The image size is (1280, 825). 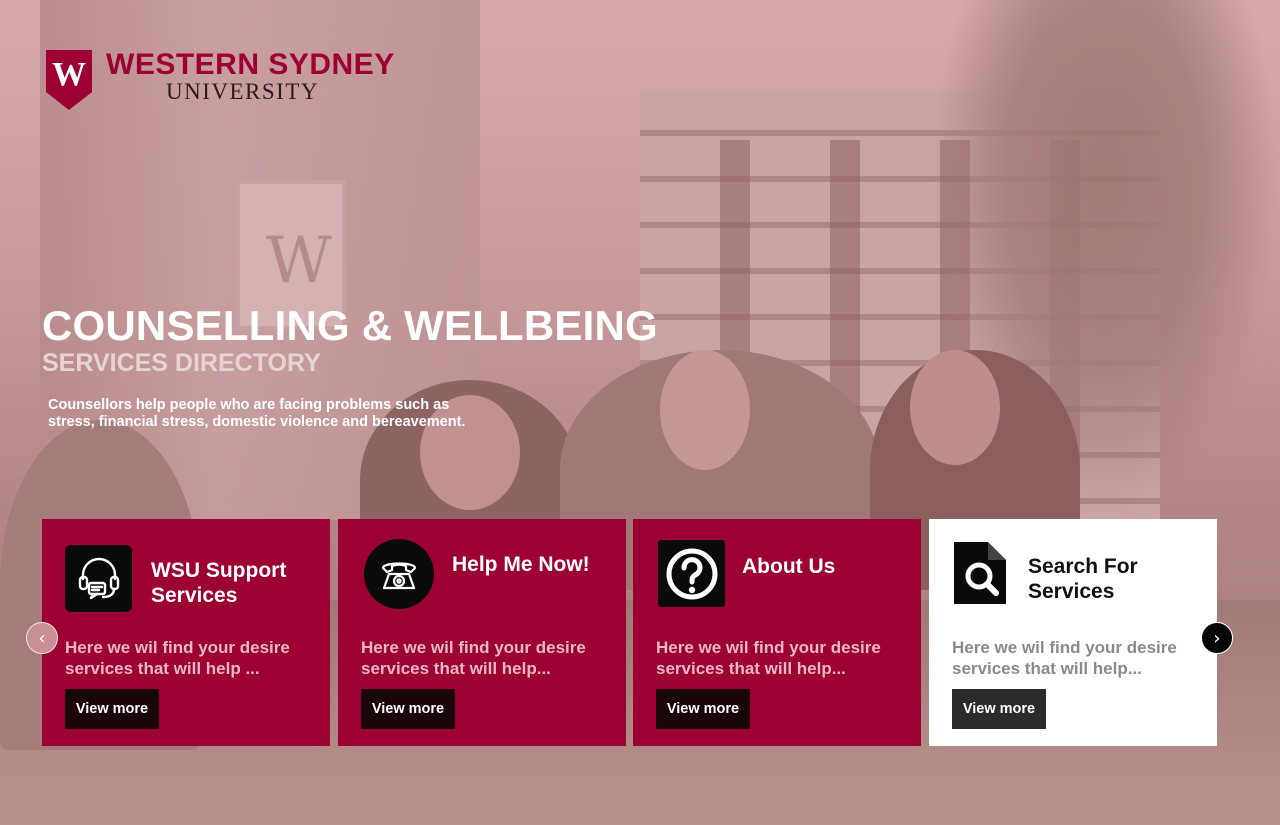 I want to click on university-logo: W WESTERN SYDNEY UNIVERSITY, so click(x=220, y=80).